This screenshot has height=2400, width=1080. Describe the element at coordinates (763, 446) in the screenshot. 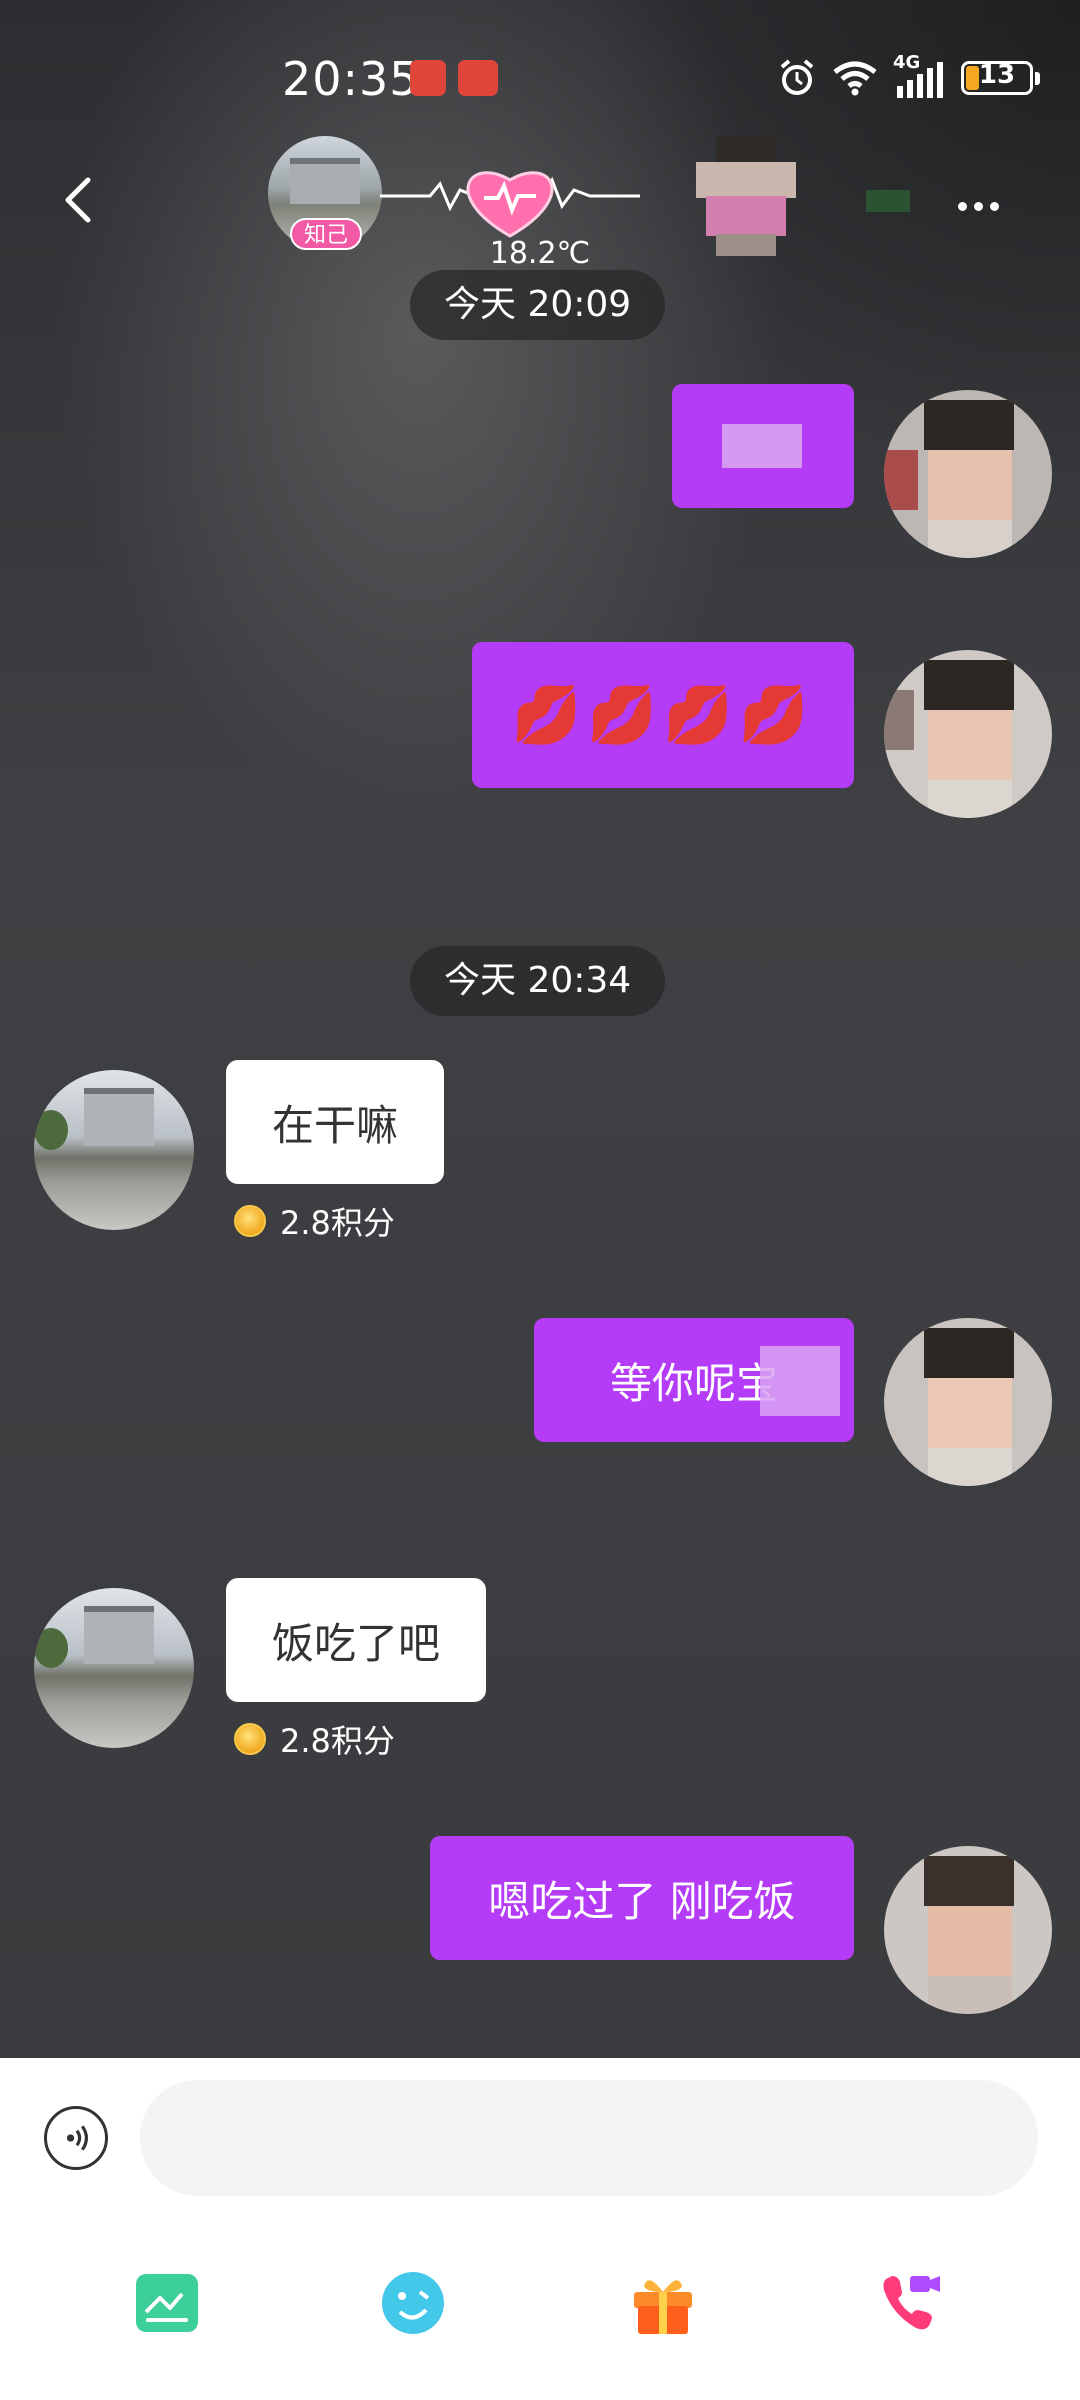

I see `outgoing-message` at that location.